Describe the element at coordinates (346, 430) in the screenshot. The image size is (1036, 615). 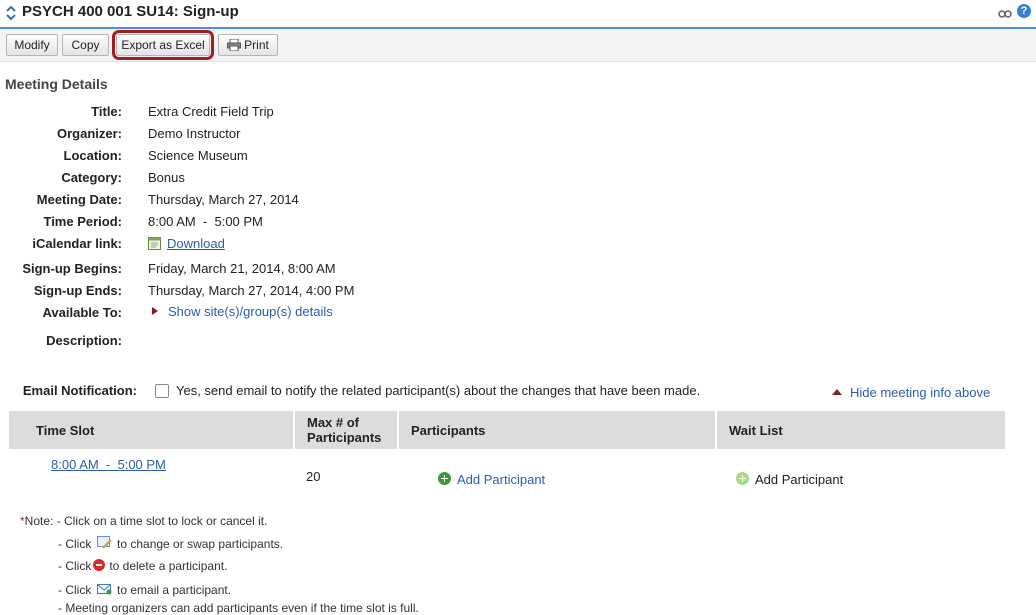
I see `column-header-max-participants: Max # of Participants` at that location.